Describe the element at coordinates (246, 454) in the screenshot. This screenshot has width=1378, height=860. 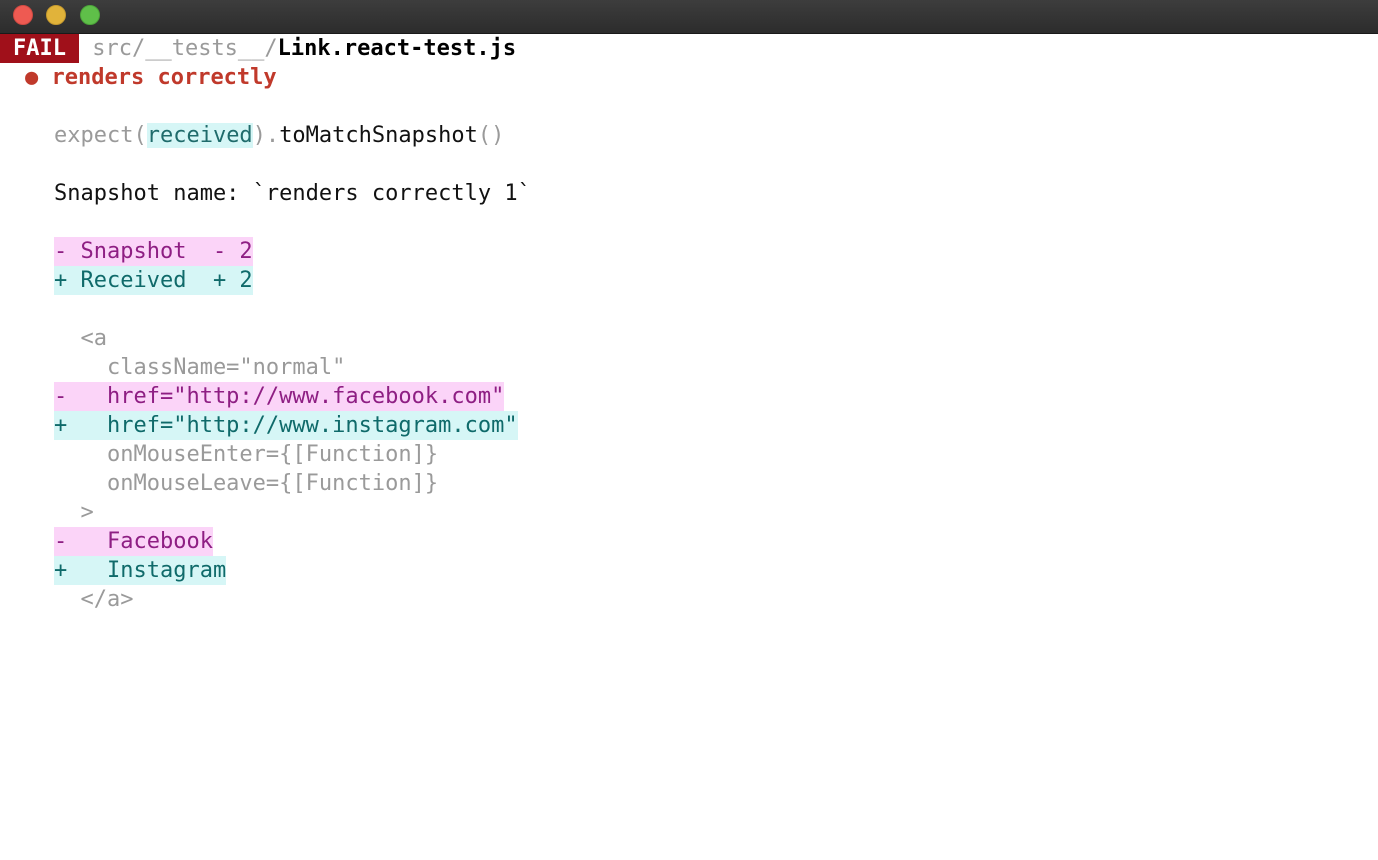
I see `diff-line-context: onMouseEnter={[Function]}` at that location.